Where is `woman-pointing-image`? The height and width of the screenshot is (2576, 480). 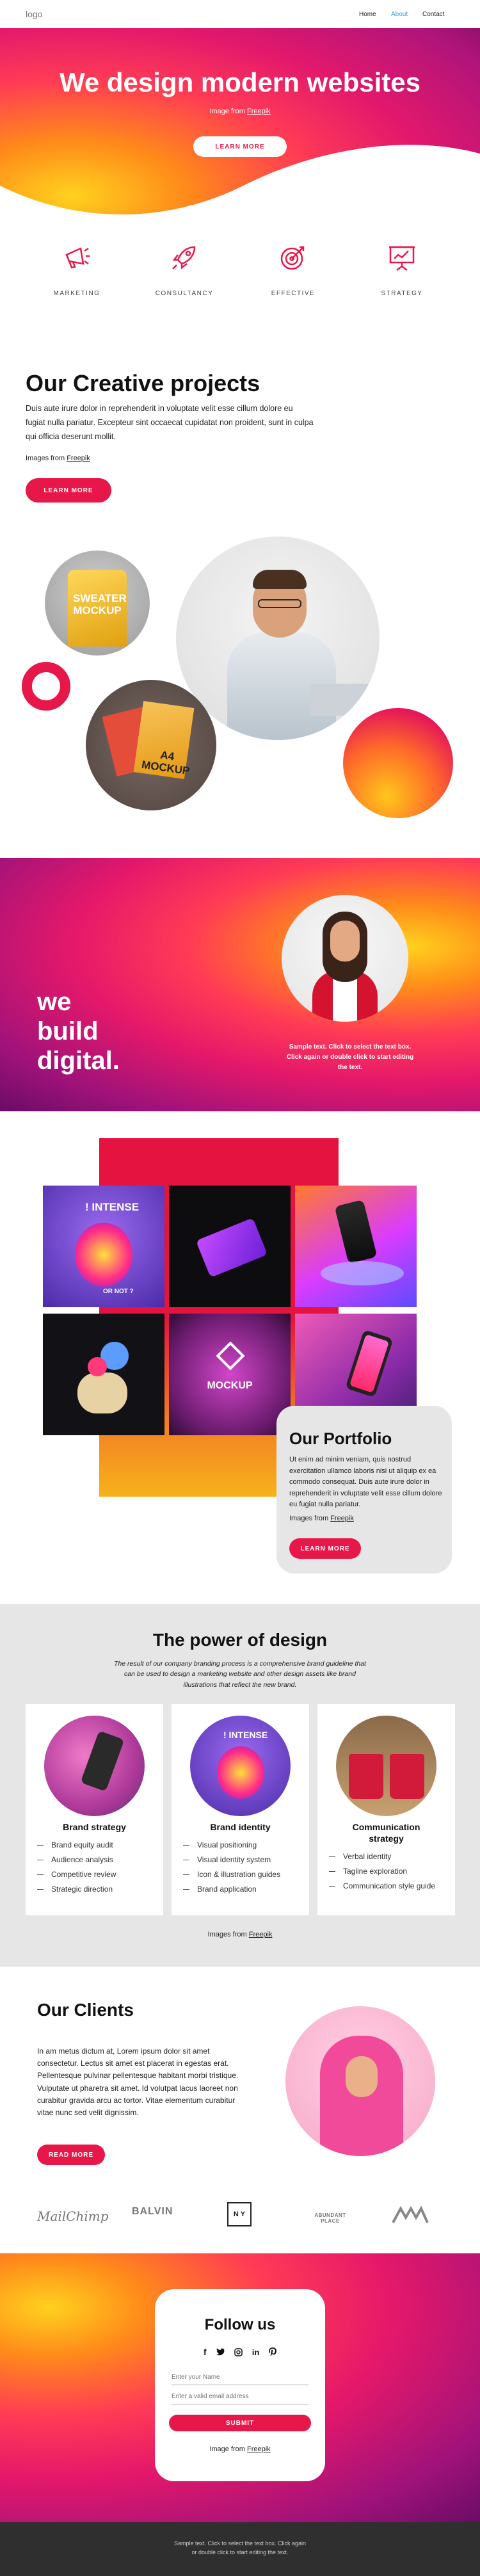 woman-pointing-image is located at coordinates (345, 958).